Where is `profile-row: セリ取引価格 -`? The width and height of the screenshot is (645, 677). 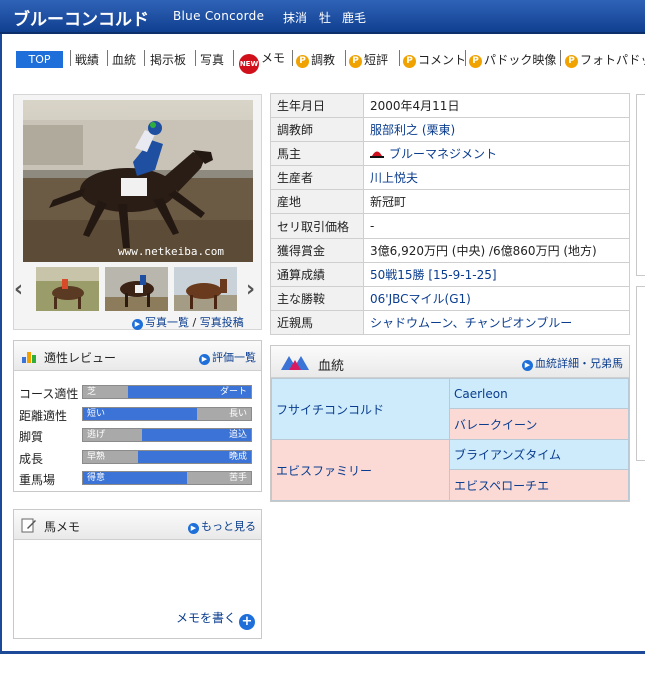 profile-row: セリ取引価格 - is located at coordinates (450, 226).